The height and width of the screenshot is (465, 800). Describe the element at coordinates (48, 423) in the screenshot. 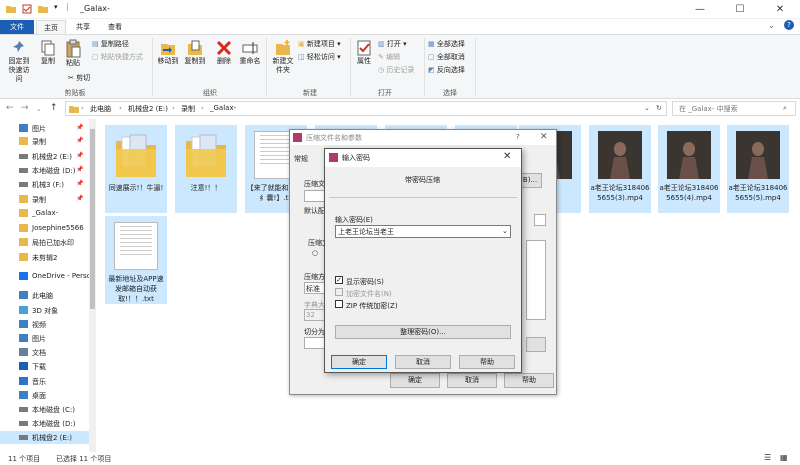

I see `nav-item: 本地磁盘 (D:)` at that location.